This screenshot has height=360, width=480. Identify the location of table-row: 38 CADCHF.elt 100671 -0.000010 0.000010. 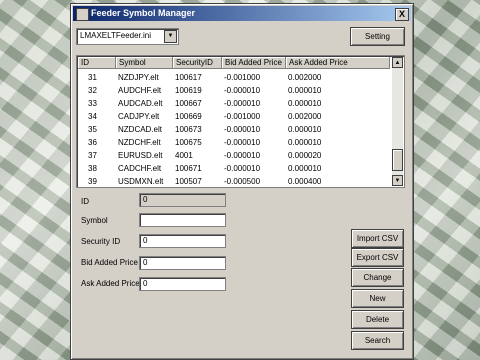
(234, 168).